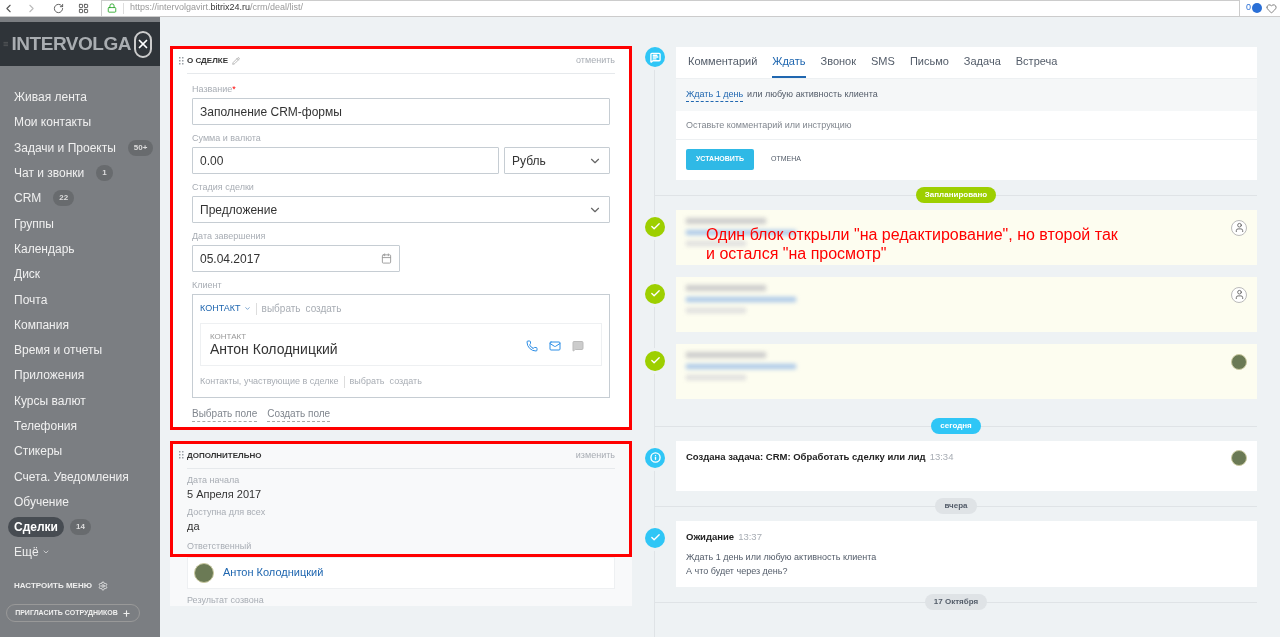 This screenshot has height=637, width=1280. Describe the element at coordinates (1248, 8) in the screenshot. I see `extension-badge: 0` at that location.